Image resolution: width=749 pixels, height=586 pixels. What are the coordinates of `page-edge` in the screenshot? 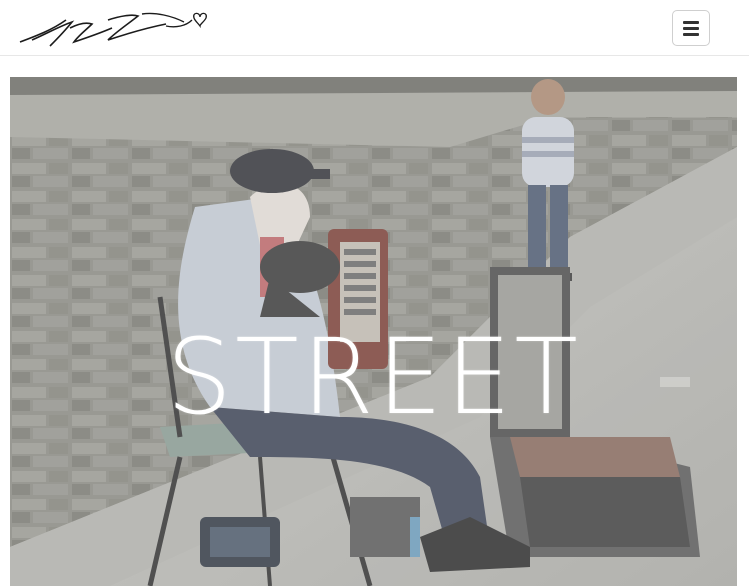 It's located at (743, 331).